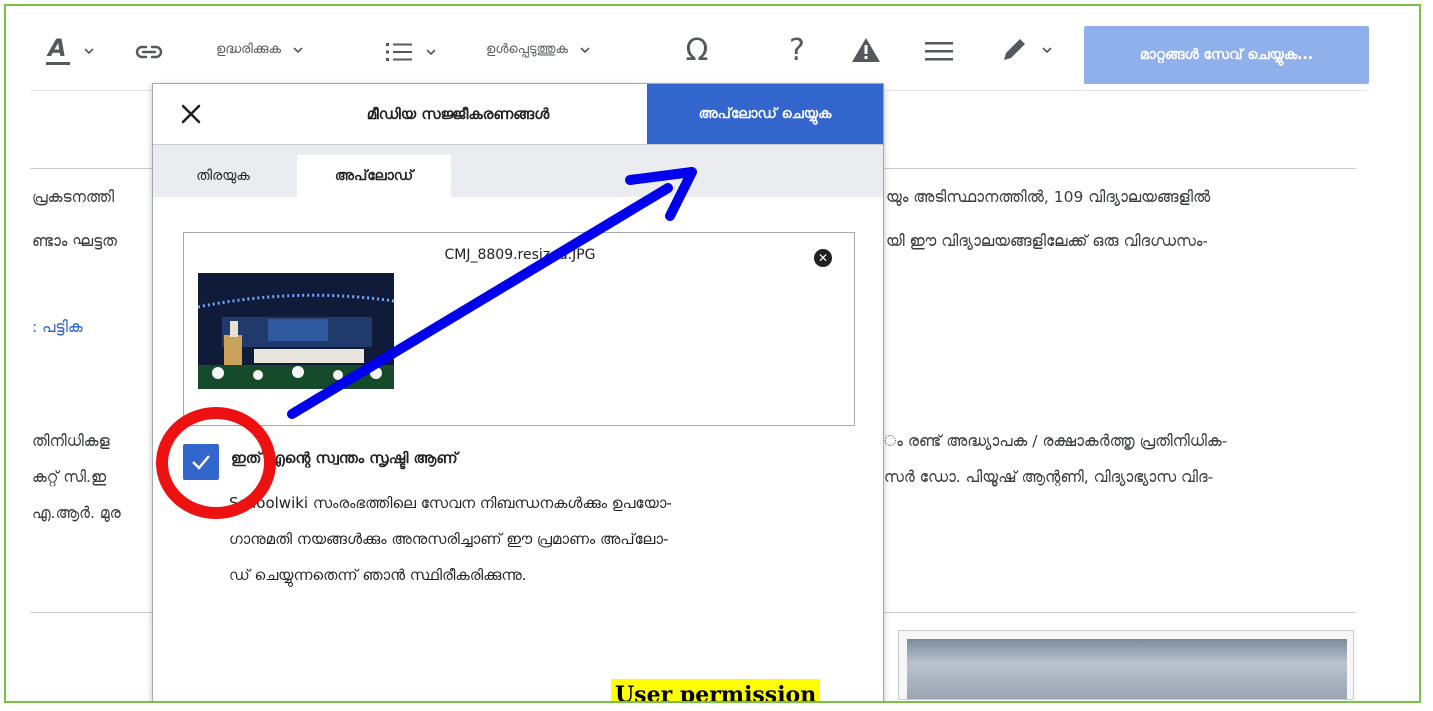  I want to click on dialog-header: മീഡിയ സജ്ജീകരണങ്ങൾ അപ്‌ലോഡ് ചെയ്യുക, so click(518, 114).